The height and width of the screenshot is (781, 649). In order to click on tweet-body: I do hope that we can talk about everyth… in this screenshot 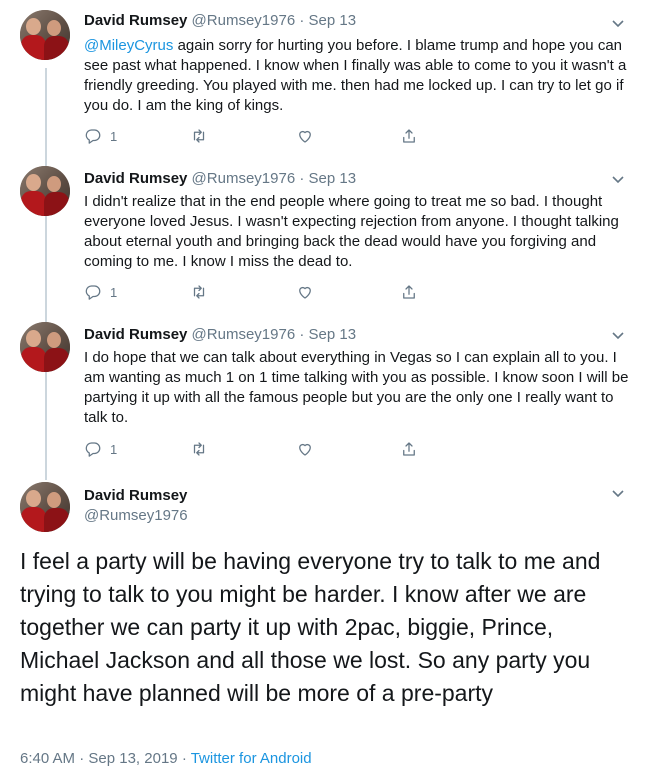, I will do `click(356, 387)`.